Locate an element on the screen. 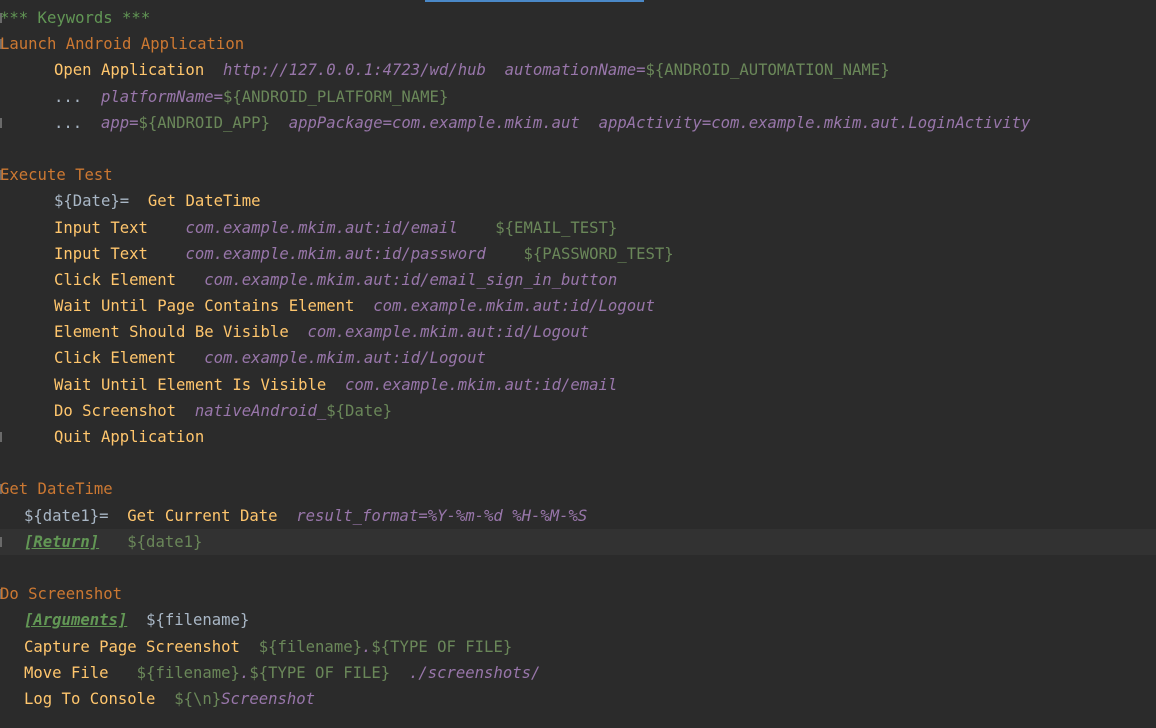 The width and height of the screenshot is (1156, 728). code-line-content: [Return] ${date1} is located at coordinates (113, 542).